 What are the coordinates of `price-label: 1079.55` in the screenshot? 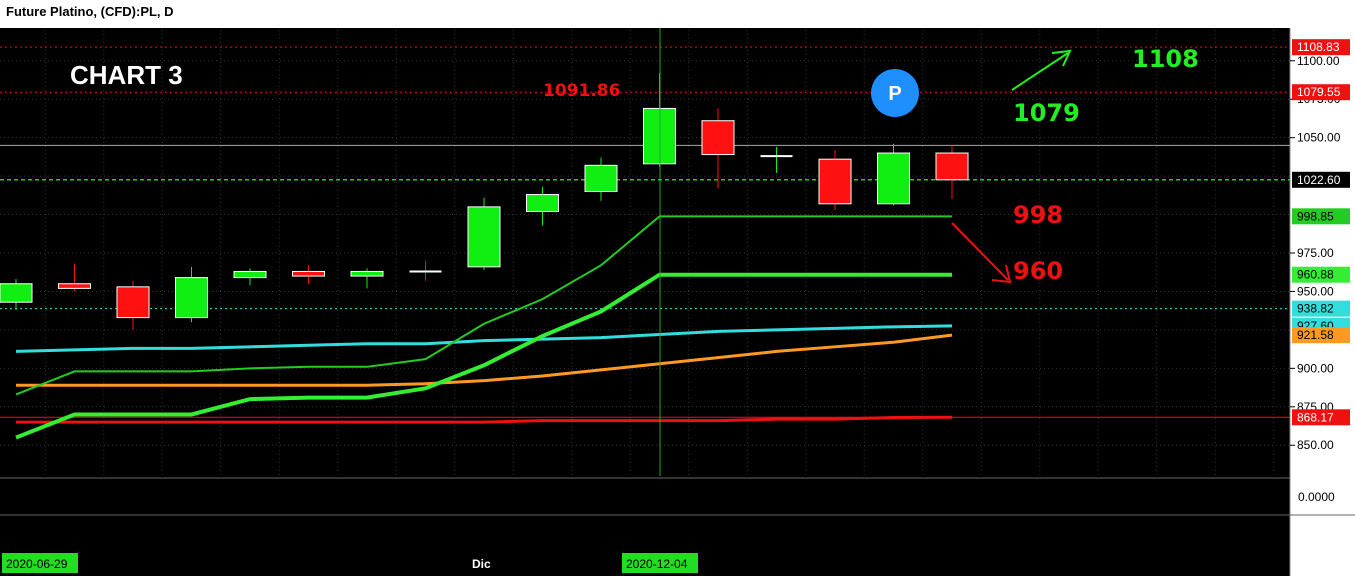 It's located at (1319, 92).